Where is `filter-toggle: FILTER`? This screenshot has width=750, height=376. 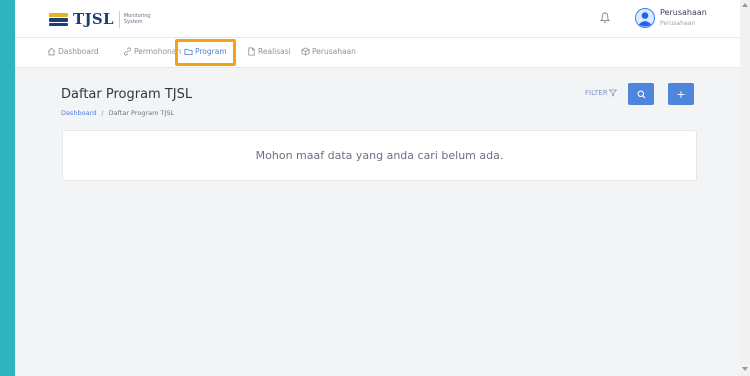
filter-toggle: FILTER is located at coordinates (601, 93).